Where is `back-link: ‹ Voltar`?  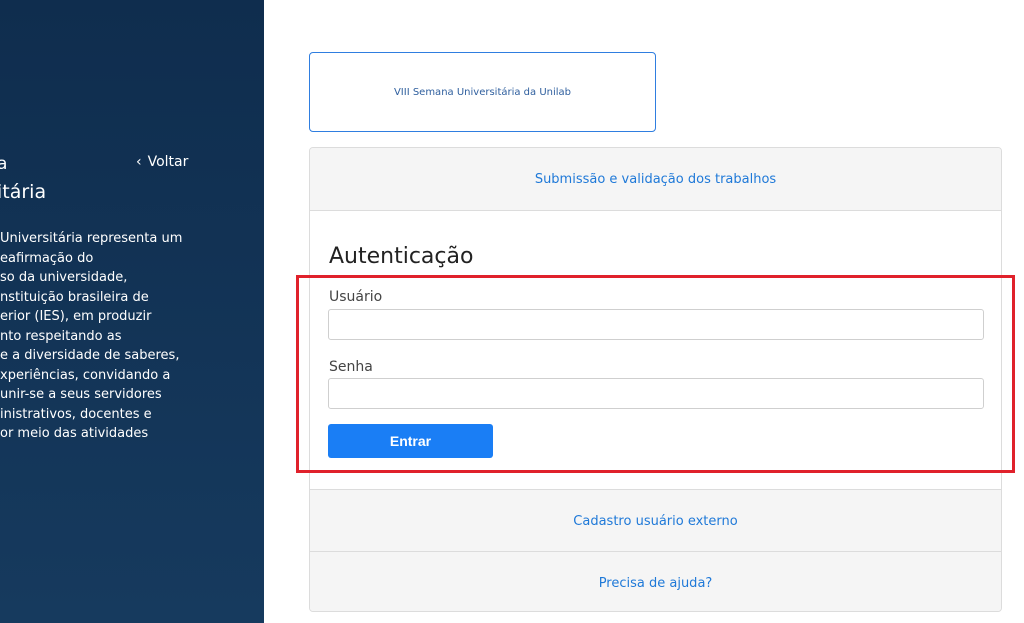 back-link: ‹ Voltar is located at coordinates (162, 162).